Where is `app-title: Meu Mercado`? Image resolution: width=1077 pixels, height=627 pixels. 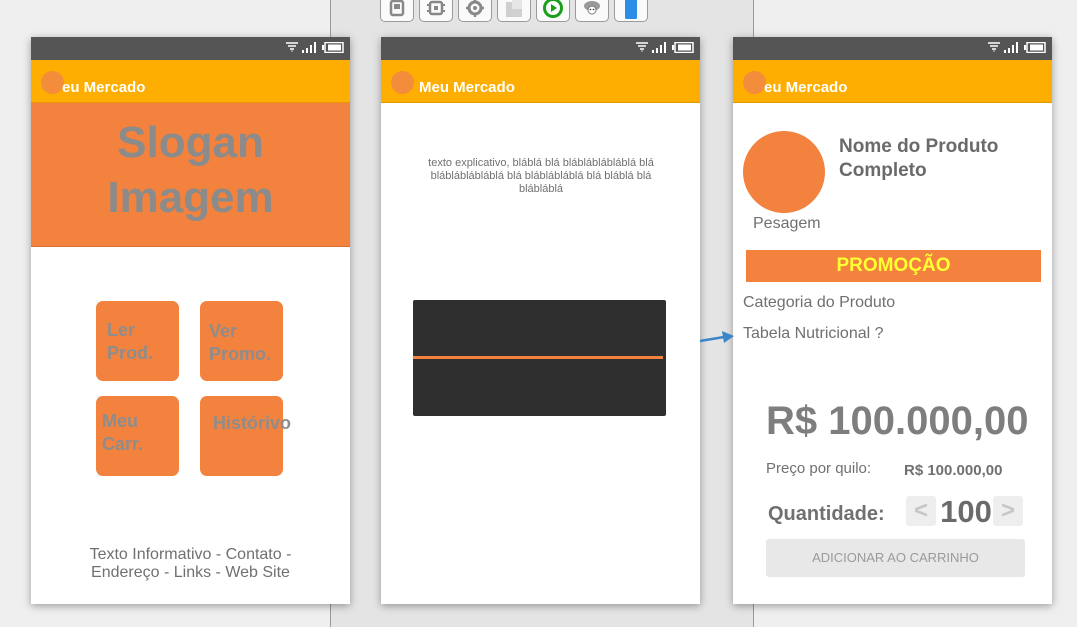
app-title: Meu Mercado is located at coordinates (467, 87).